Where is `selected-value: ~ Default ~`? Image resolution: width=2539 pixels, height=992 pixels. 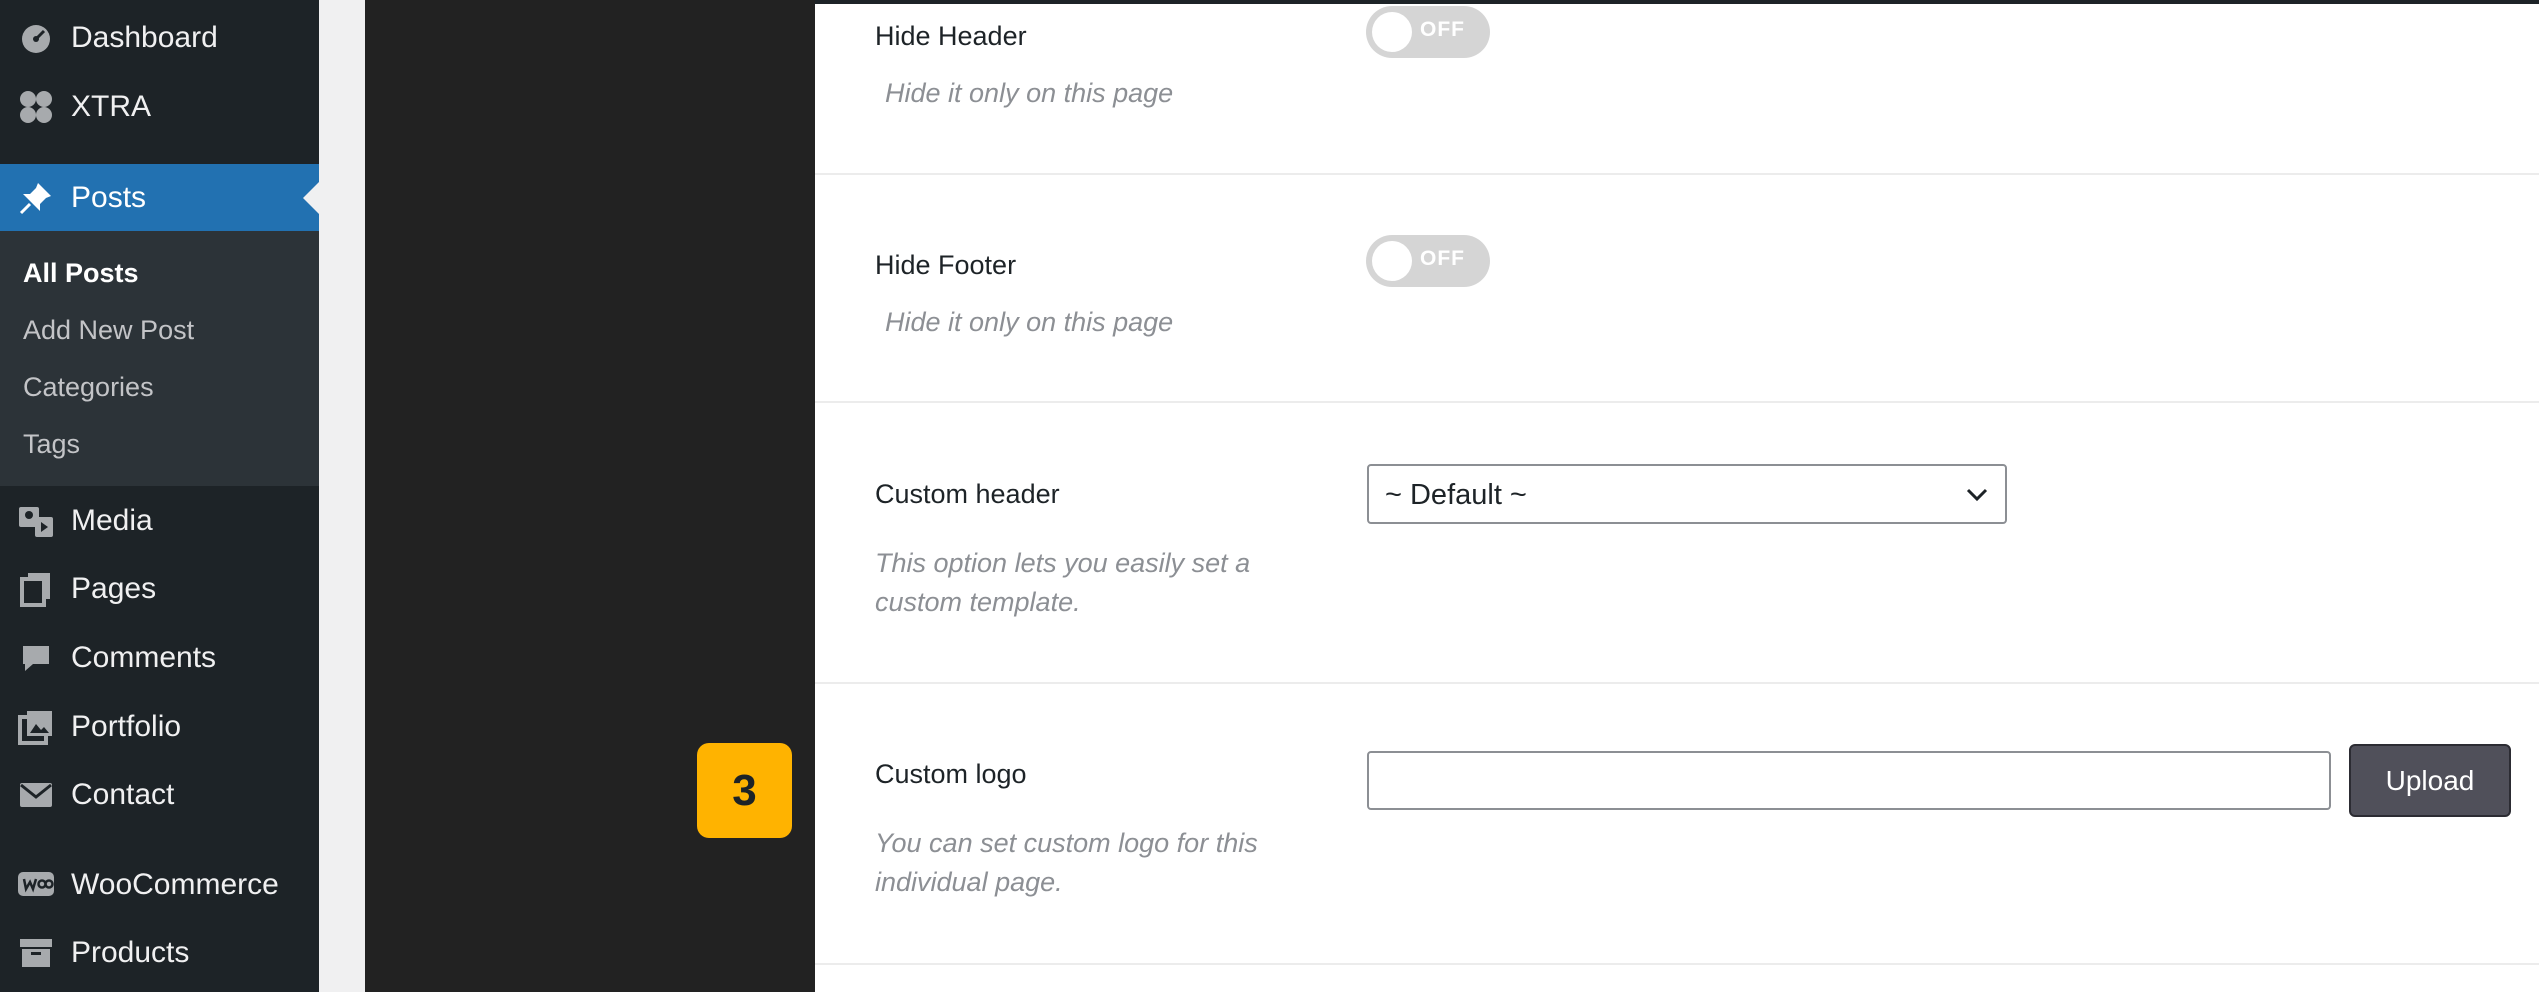 selected-value: ~ Default ~ is located at coordinates (1456, 495).